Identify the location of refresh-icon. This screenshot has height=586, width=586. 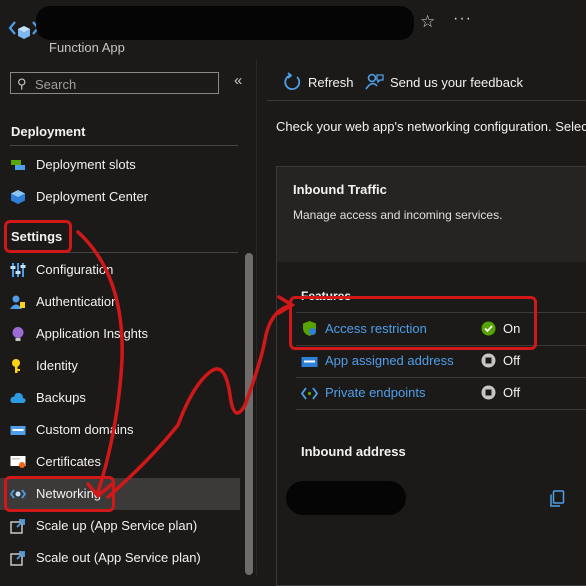
(292, 82).